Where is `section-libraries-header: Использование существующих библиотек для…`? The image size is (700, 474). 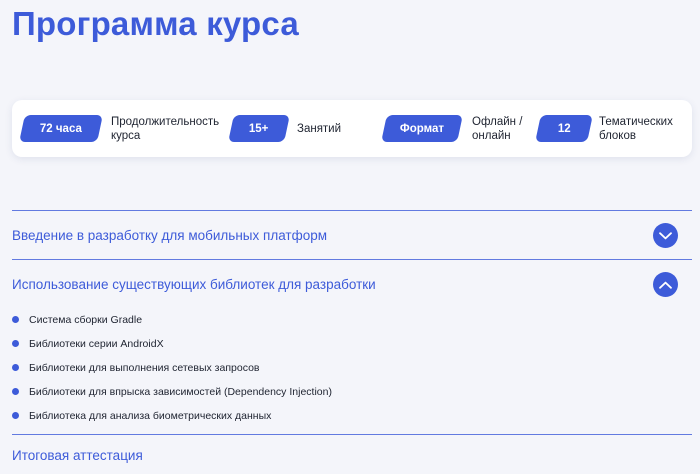 section-libraries-header: Использование существующих библиотек для… is located at coordinates (352, 284).